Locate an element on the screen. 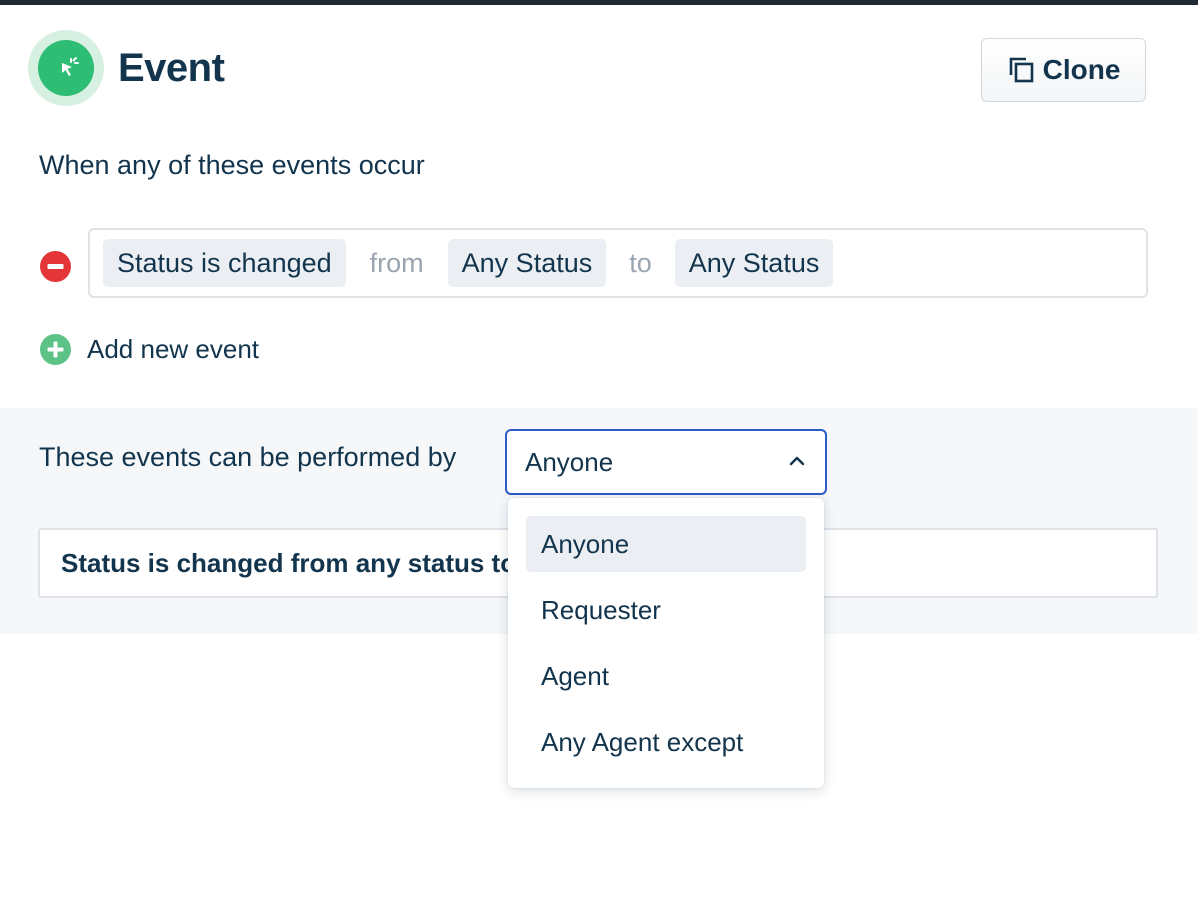 This screenshot has width=1198, height=906. from-connector: from is located at coordinates (396, 262).